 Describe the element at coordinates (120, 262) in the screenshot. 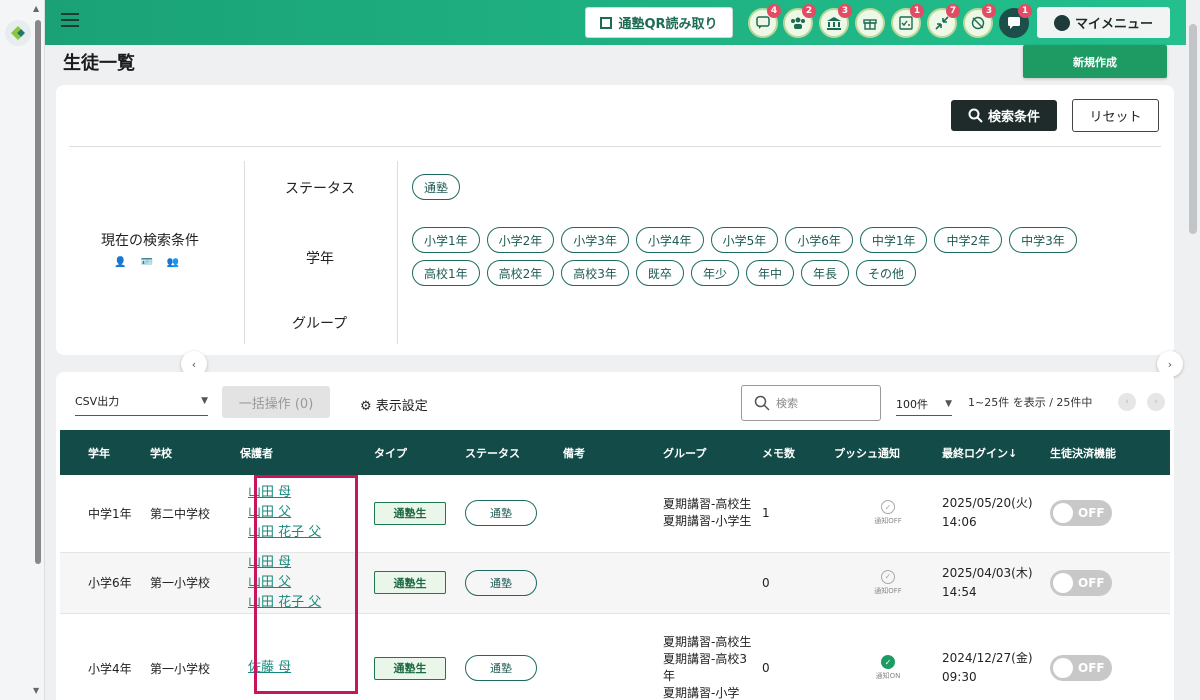

I see `person-icon: 👤` at that location.